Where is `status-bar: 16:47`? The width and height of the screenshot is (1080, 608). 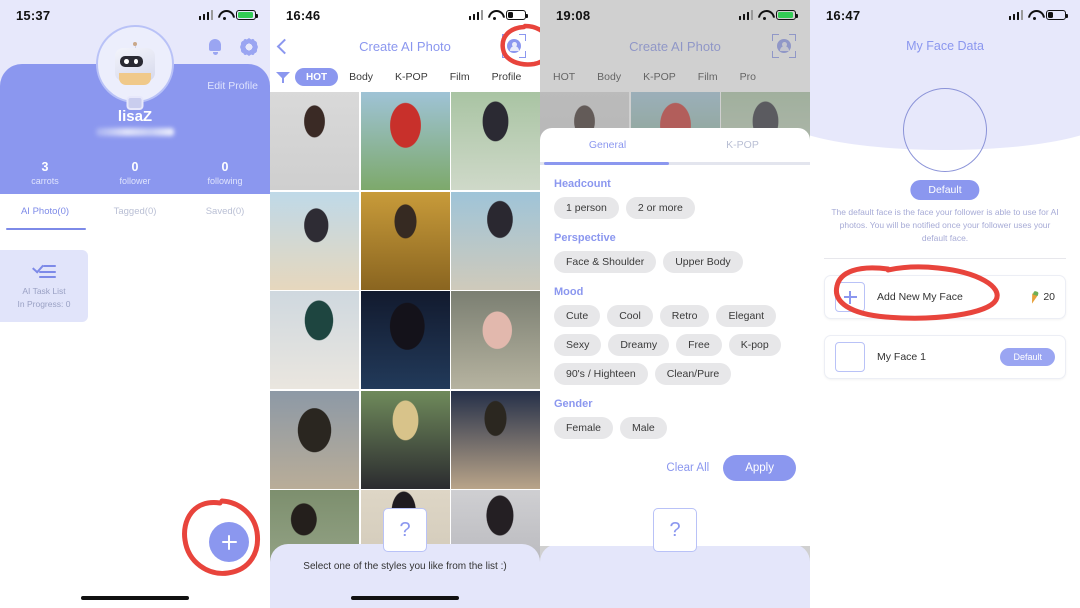
status-bar: 16:47 is located at coordinates (945, 15).